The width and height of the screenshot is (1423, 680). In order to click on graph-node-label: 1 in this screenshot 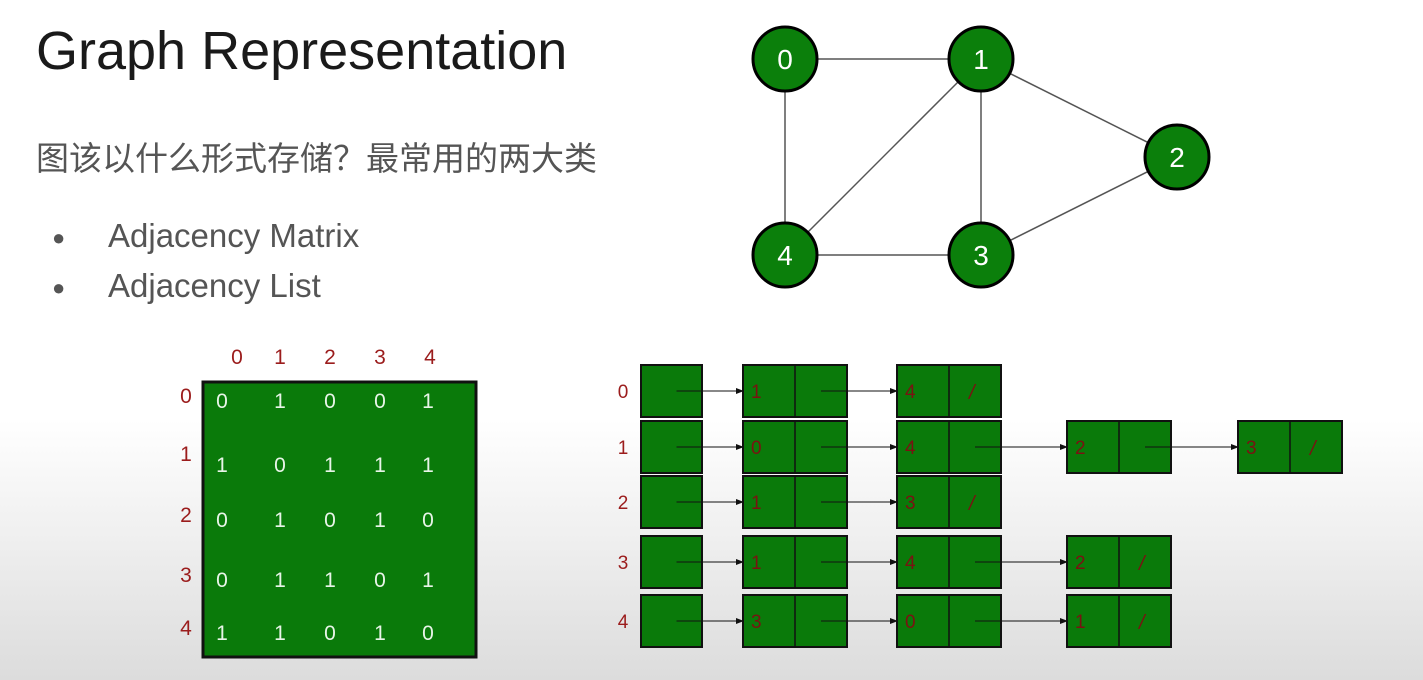, I will do `click(981, 59)`.